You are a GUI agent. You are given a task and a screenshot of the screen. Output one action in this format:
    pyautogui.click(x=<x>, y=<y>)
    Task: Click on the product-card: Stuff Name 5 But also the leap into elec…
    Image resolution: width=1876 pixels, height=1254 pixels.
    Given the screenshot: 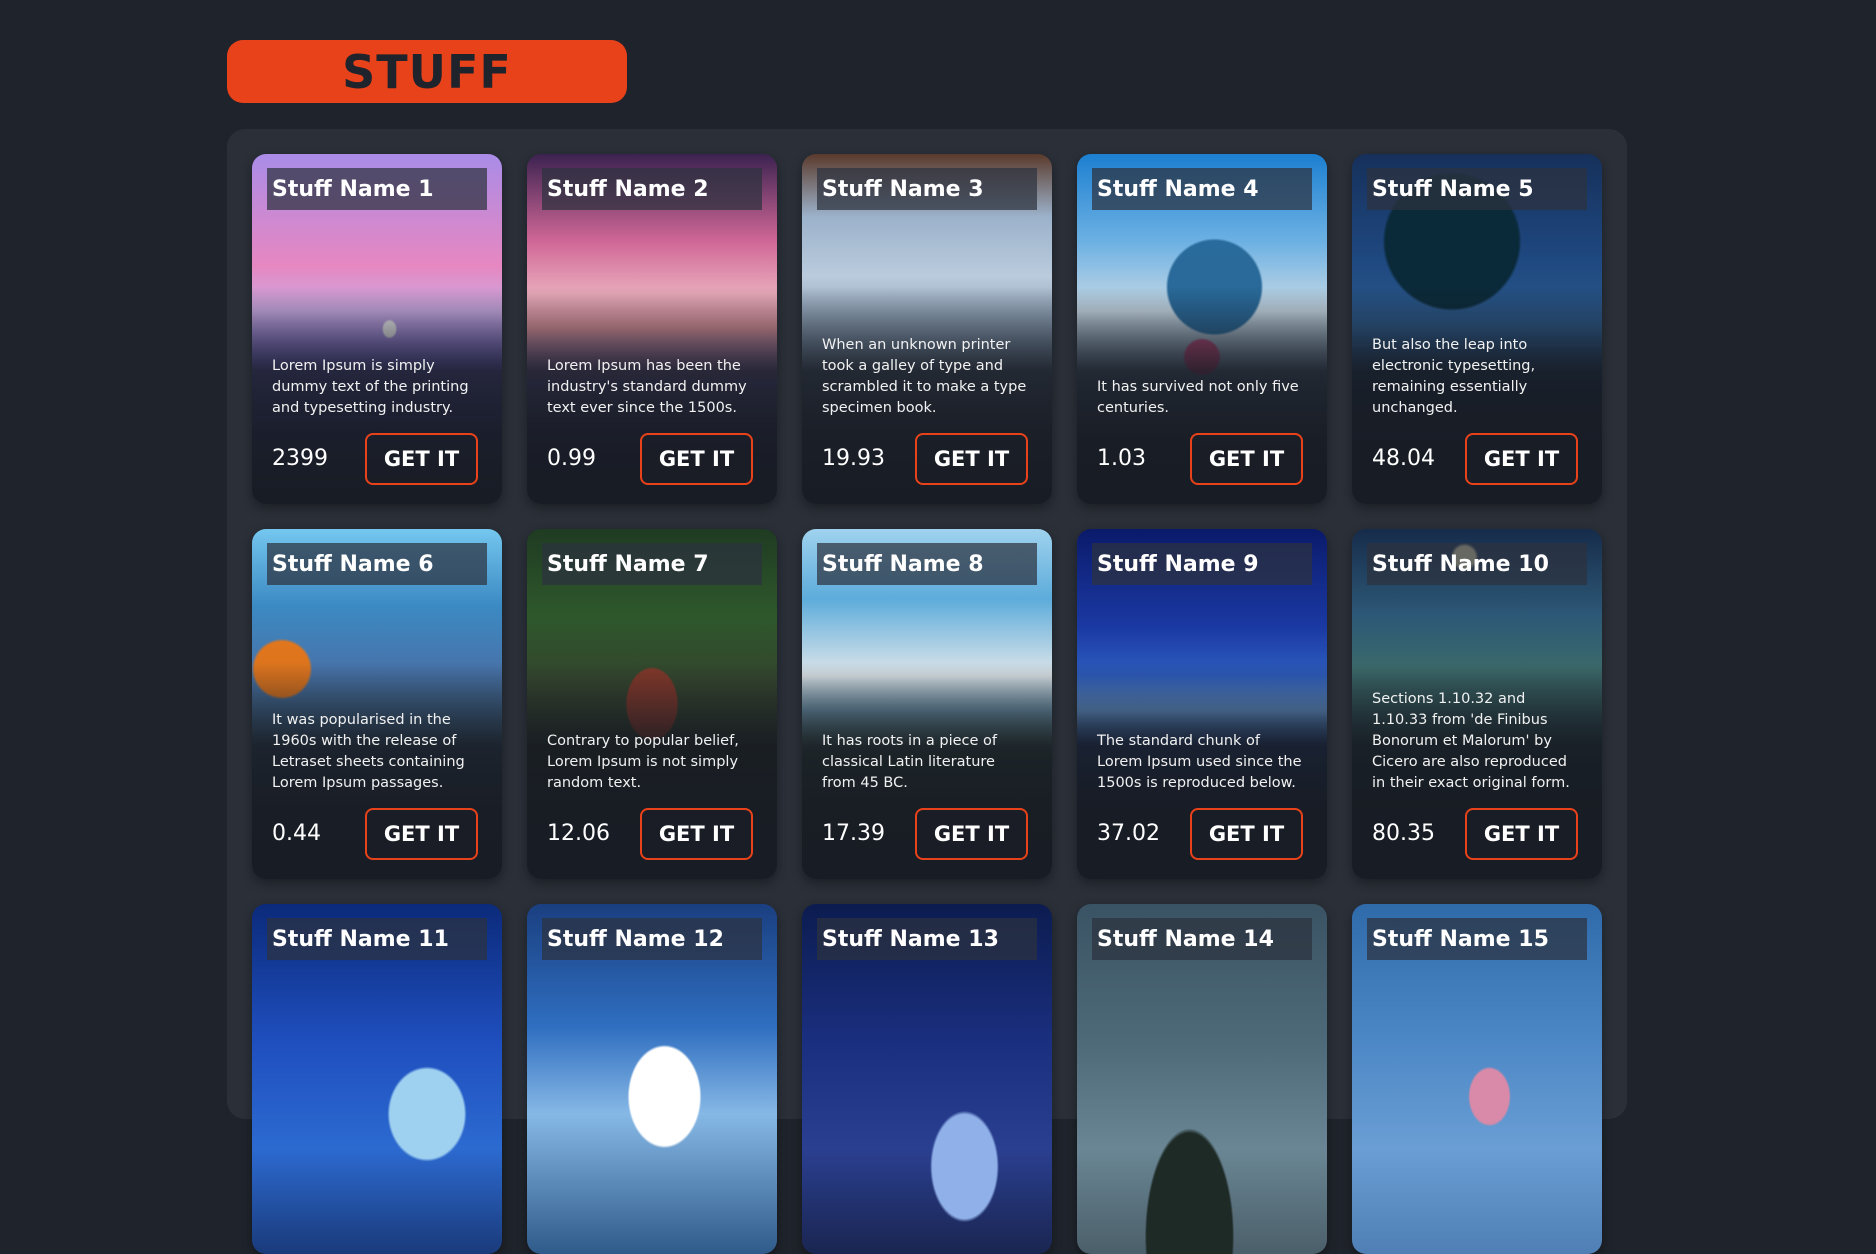 What is the action you would take?
    pyautogui.click(x=1477, y=329)
    